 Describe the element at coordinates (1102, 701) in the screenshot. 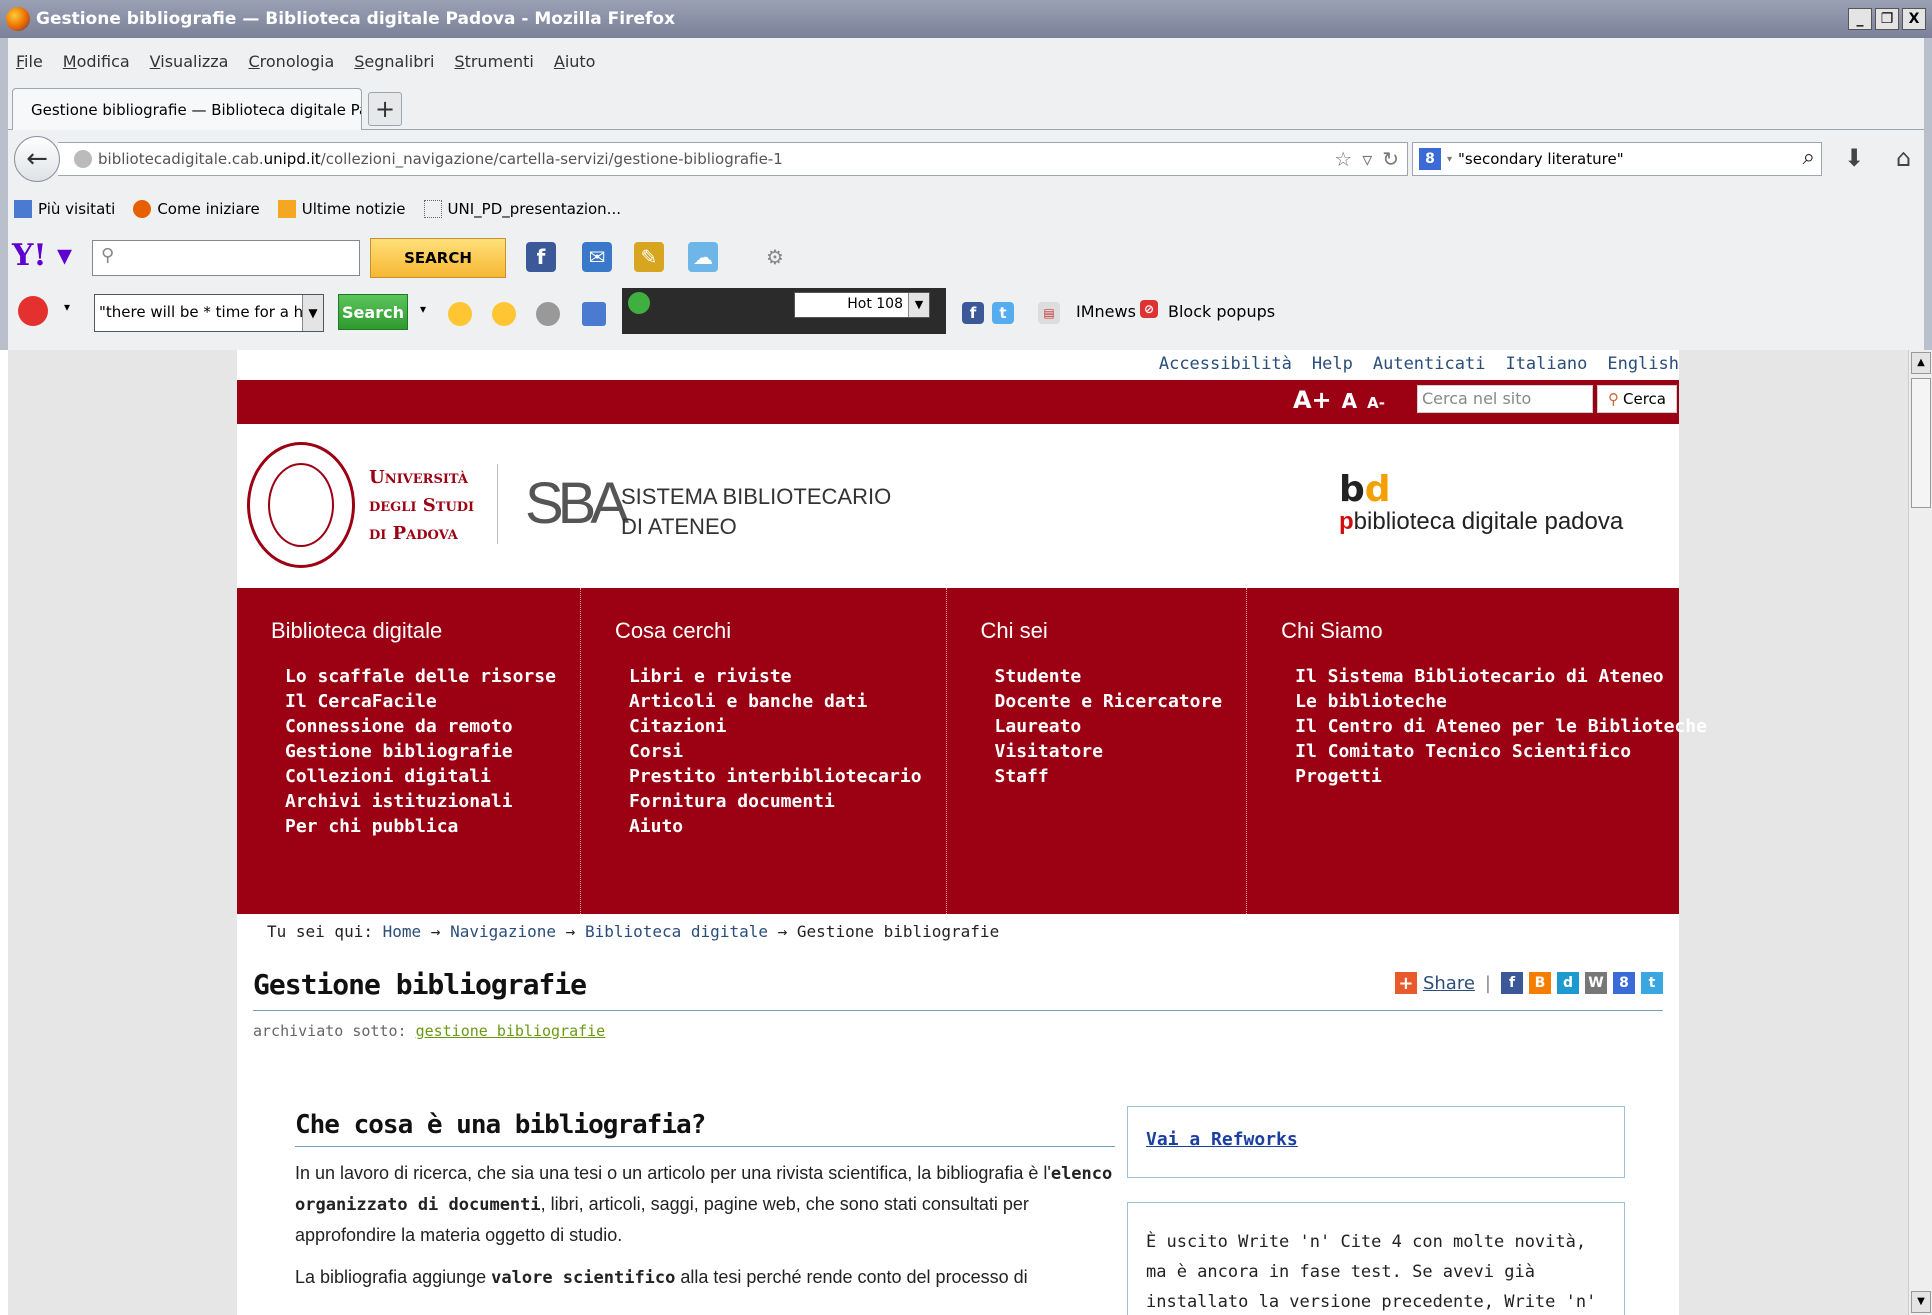

I see `menu-link: Docente e Ricercatore` at that location.